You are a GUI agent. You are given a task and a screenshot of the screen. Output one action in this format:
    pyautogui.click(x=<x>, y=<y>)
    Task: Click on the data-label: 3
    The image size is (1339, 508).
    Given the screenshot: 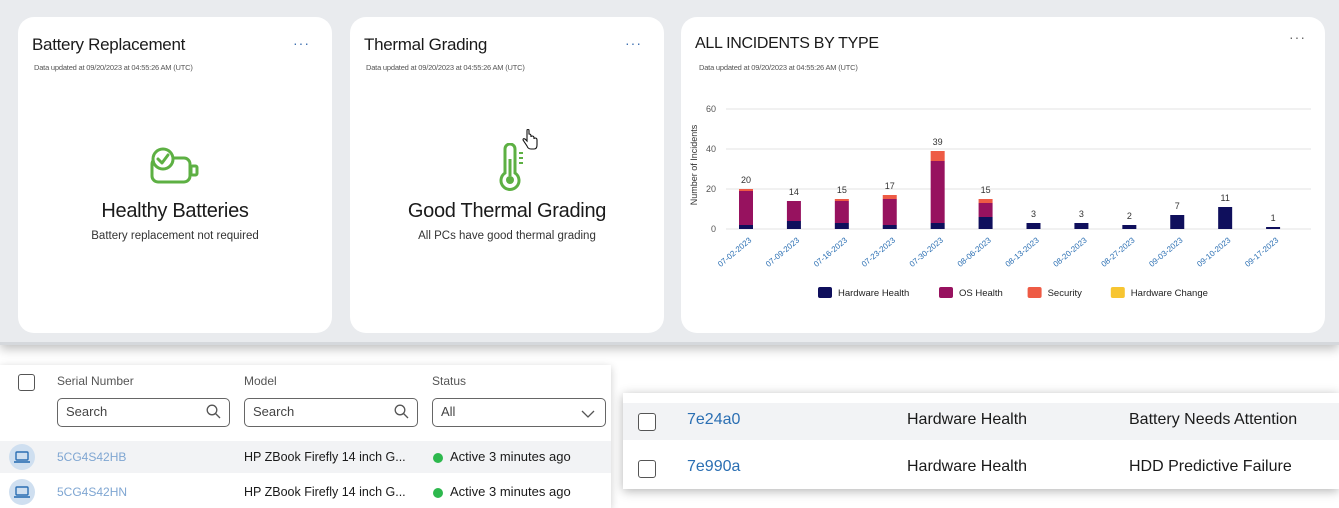 What is the action you would take?
    pyautogui.click(x=1081, y=214)
    